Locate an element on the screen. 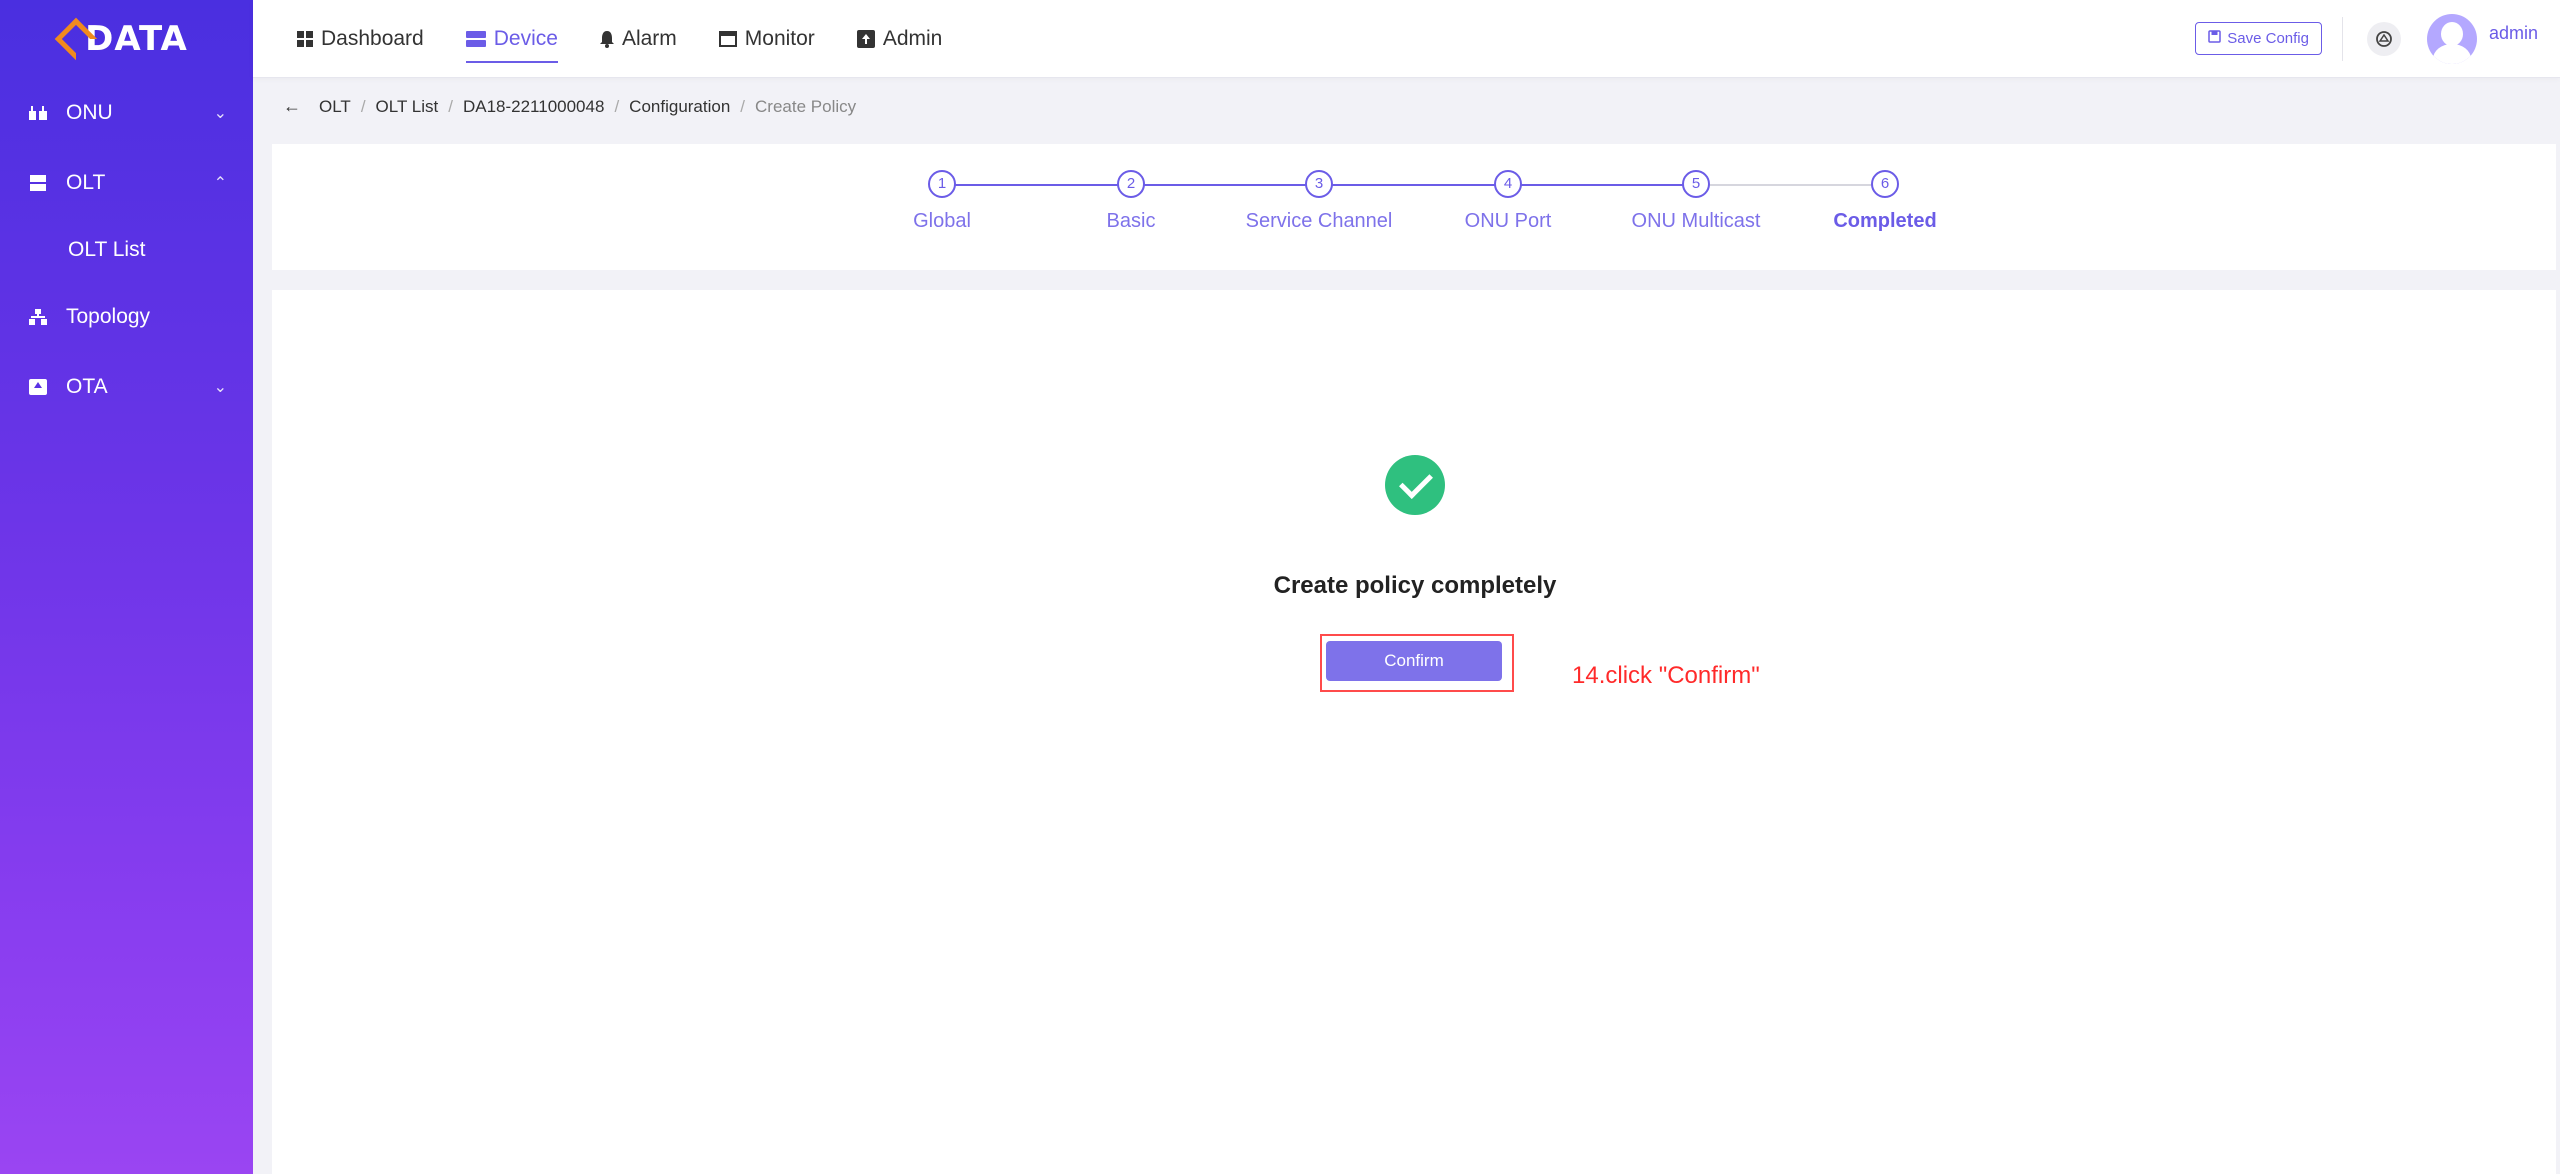  step-label: ONU Port is located at coordinates (1508, 221).